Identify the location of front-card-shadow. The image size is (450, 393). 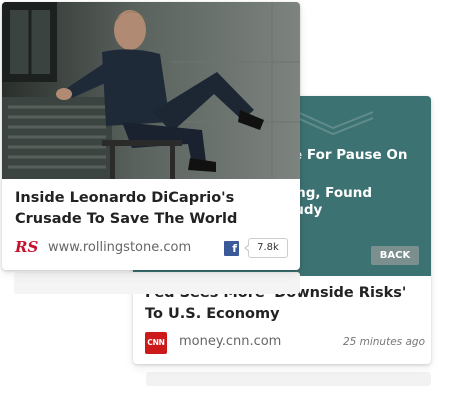
(157, 283).